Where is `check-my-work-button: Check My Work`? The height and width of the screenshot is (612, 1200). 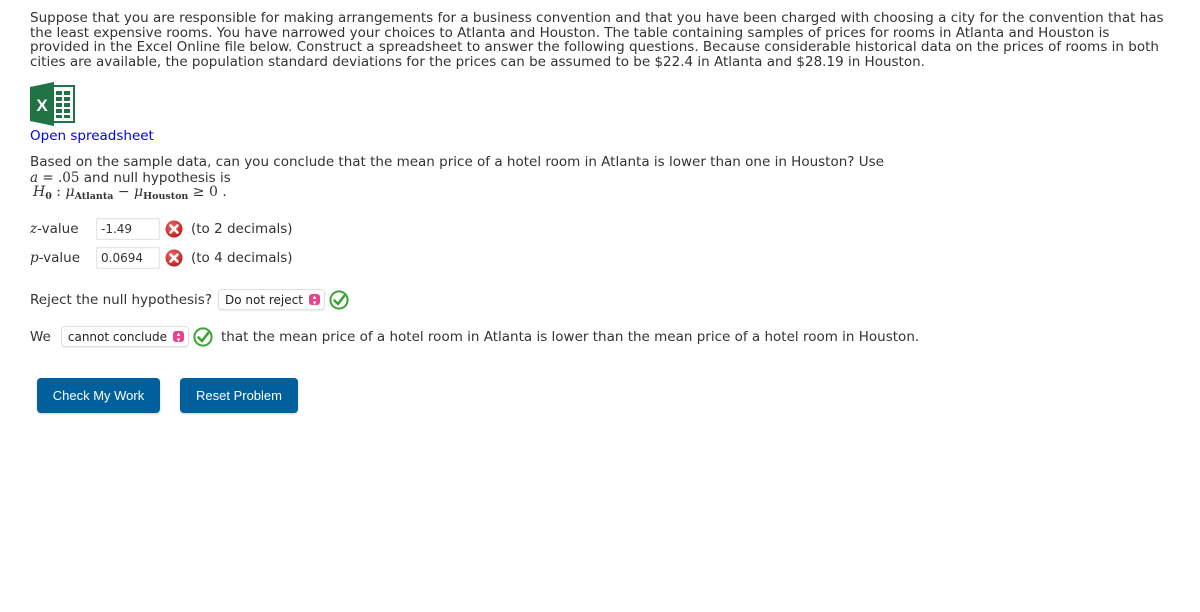 check-my-work-button: Check My Work is located at coordinates (98, 395).